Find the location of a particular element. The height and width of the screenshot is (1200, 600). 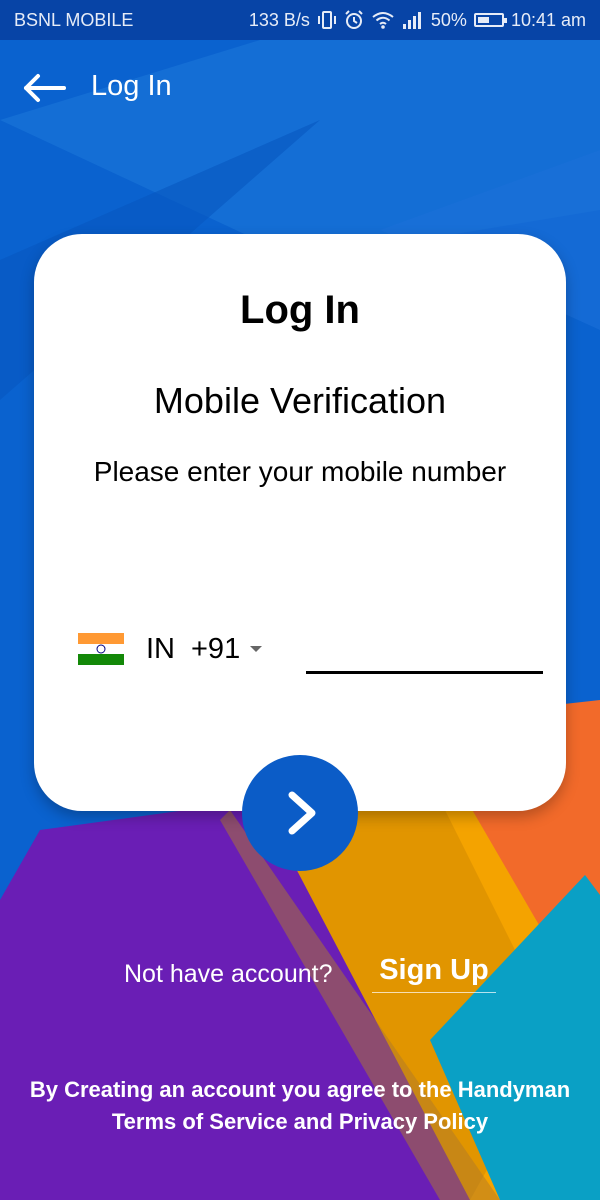

country-code: IN is located at coordinates (160, 648).